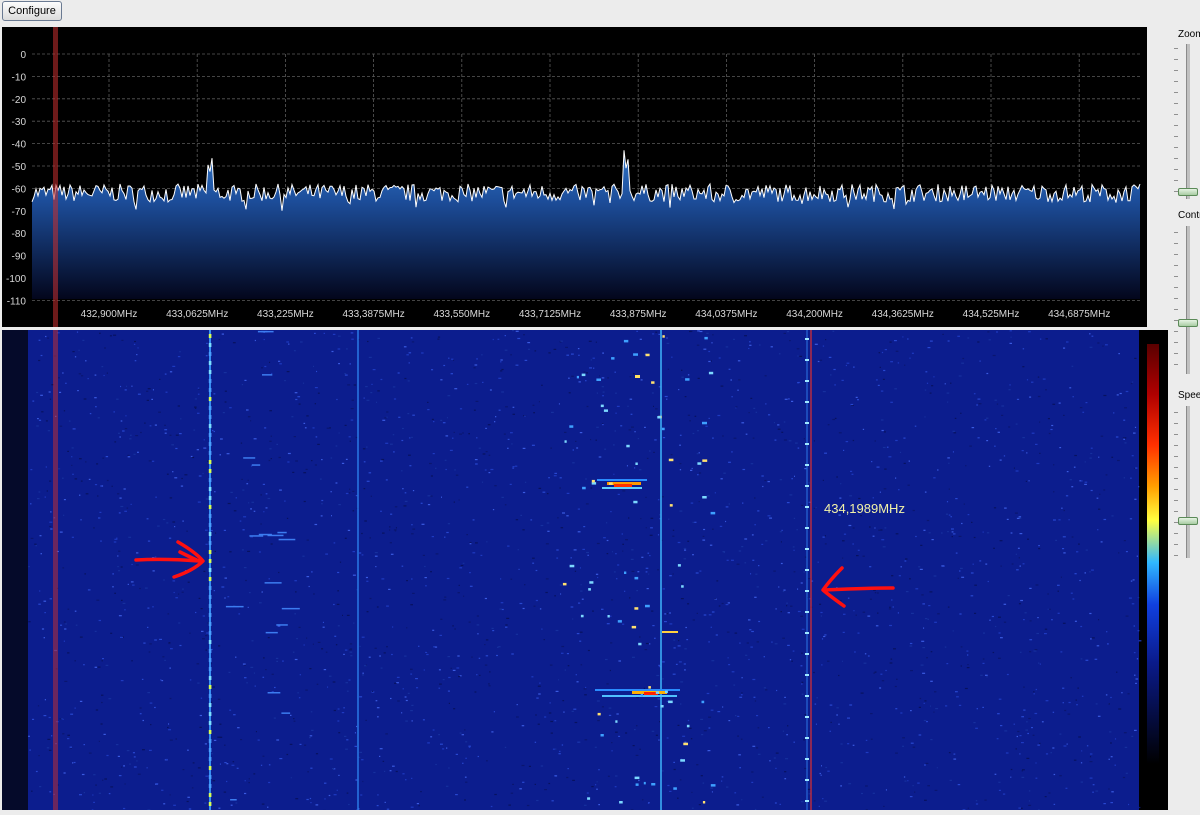  What do you see at coordinates (32, 11) in the screenshot?
I see `configure-button: Configure` at bounding box center [32, 11].